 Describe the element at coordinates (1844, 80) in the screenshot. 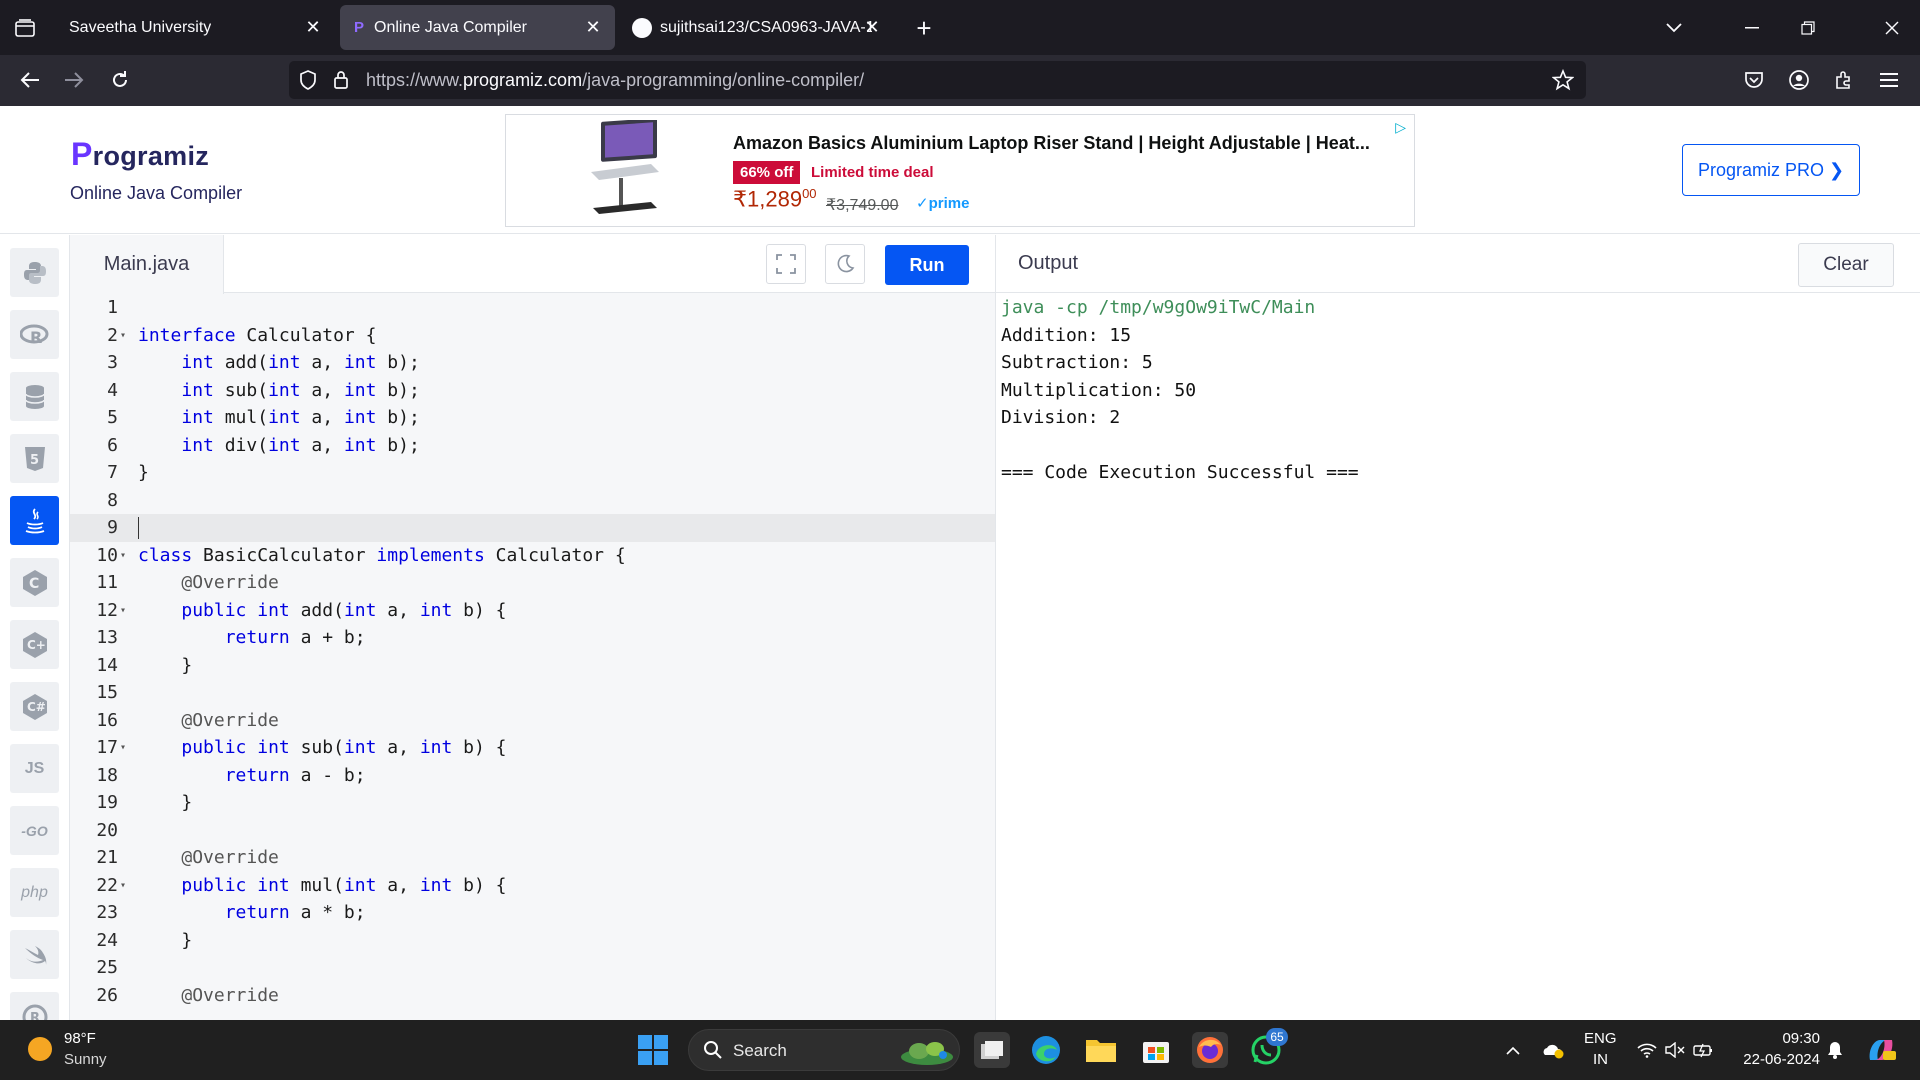

I see `extensions-icon` at that location.